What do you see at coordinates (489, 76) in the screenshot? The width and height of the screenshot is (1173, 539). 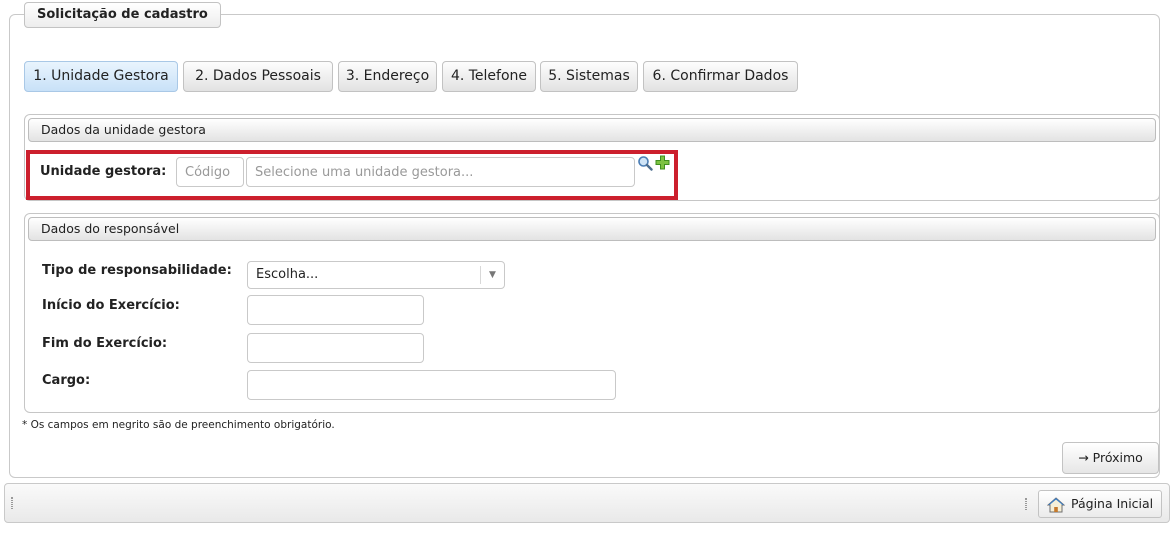 I see `tab-telefone: 4. Telefone` at bounding box center [489, 76].